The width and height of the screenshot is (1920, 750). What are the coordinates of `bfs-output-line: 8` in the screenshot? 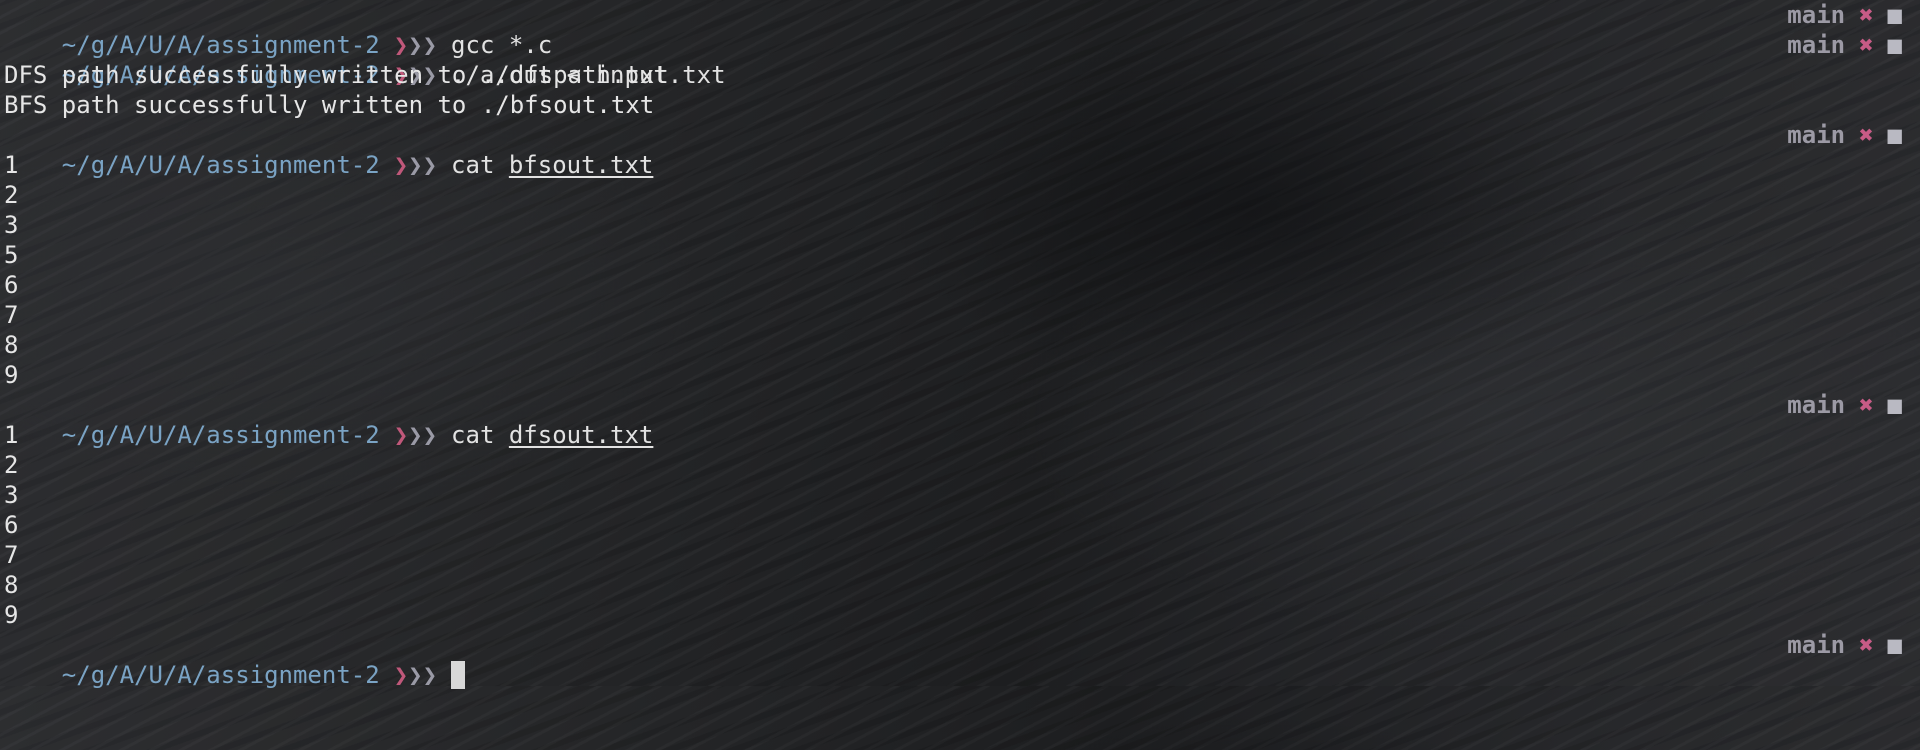 It's located at (11, 345).